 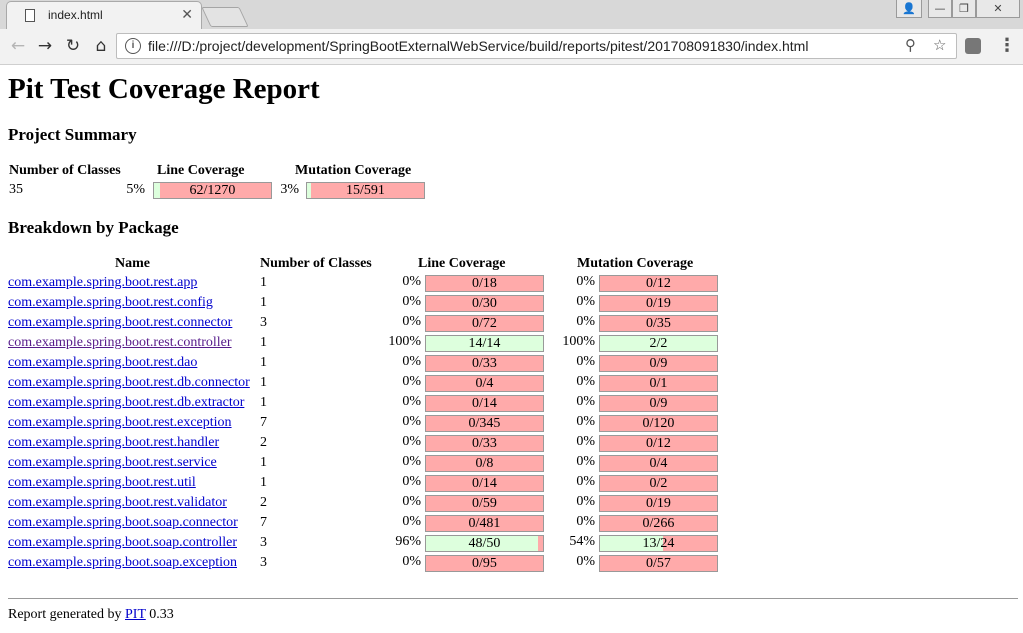 What do you see at coordinates (101, 46) in the screenshot?
I see `home-icon: ⌂` at bounding box center [101, 46].